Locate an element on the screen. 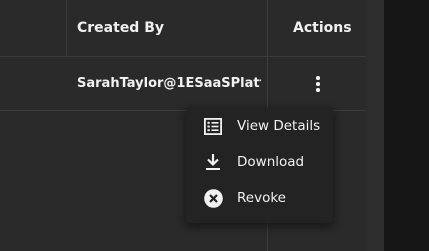  scrollbar-track is located at coordinates (375, 125).